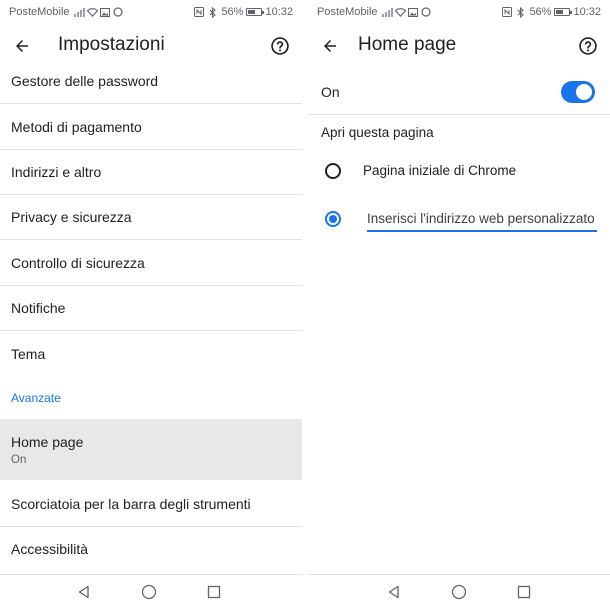 The height and width of the screenshot is (610, 610). What do you see at coordinates (333, 171) in the screenshot?
I see `radio-chrome-start-page` at bounding box center [333, 171].